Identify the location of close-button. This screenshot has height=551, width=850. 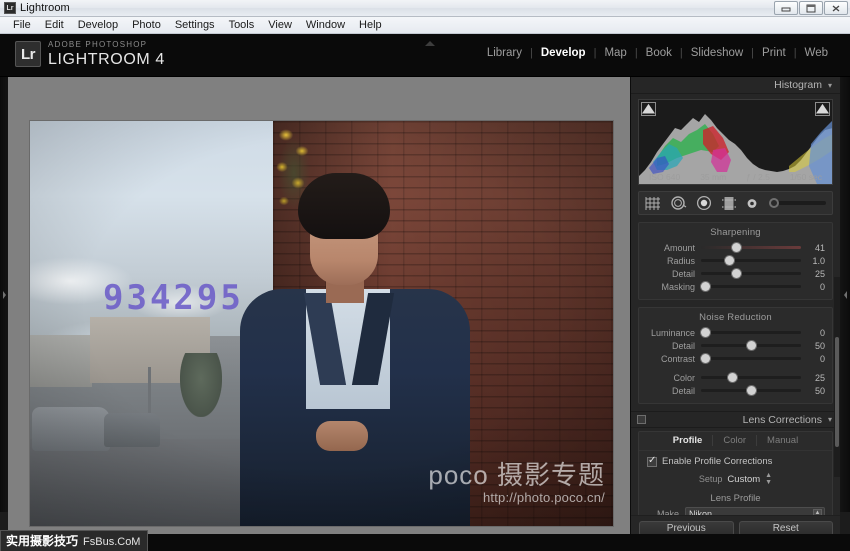
(836, 8).